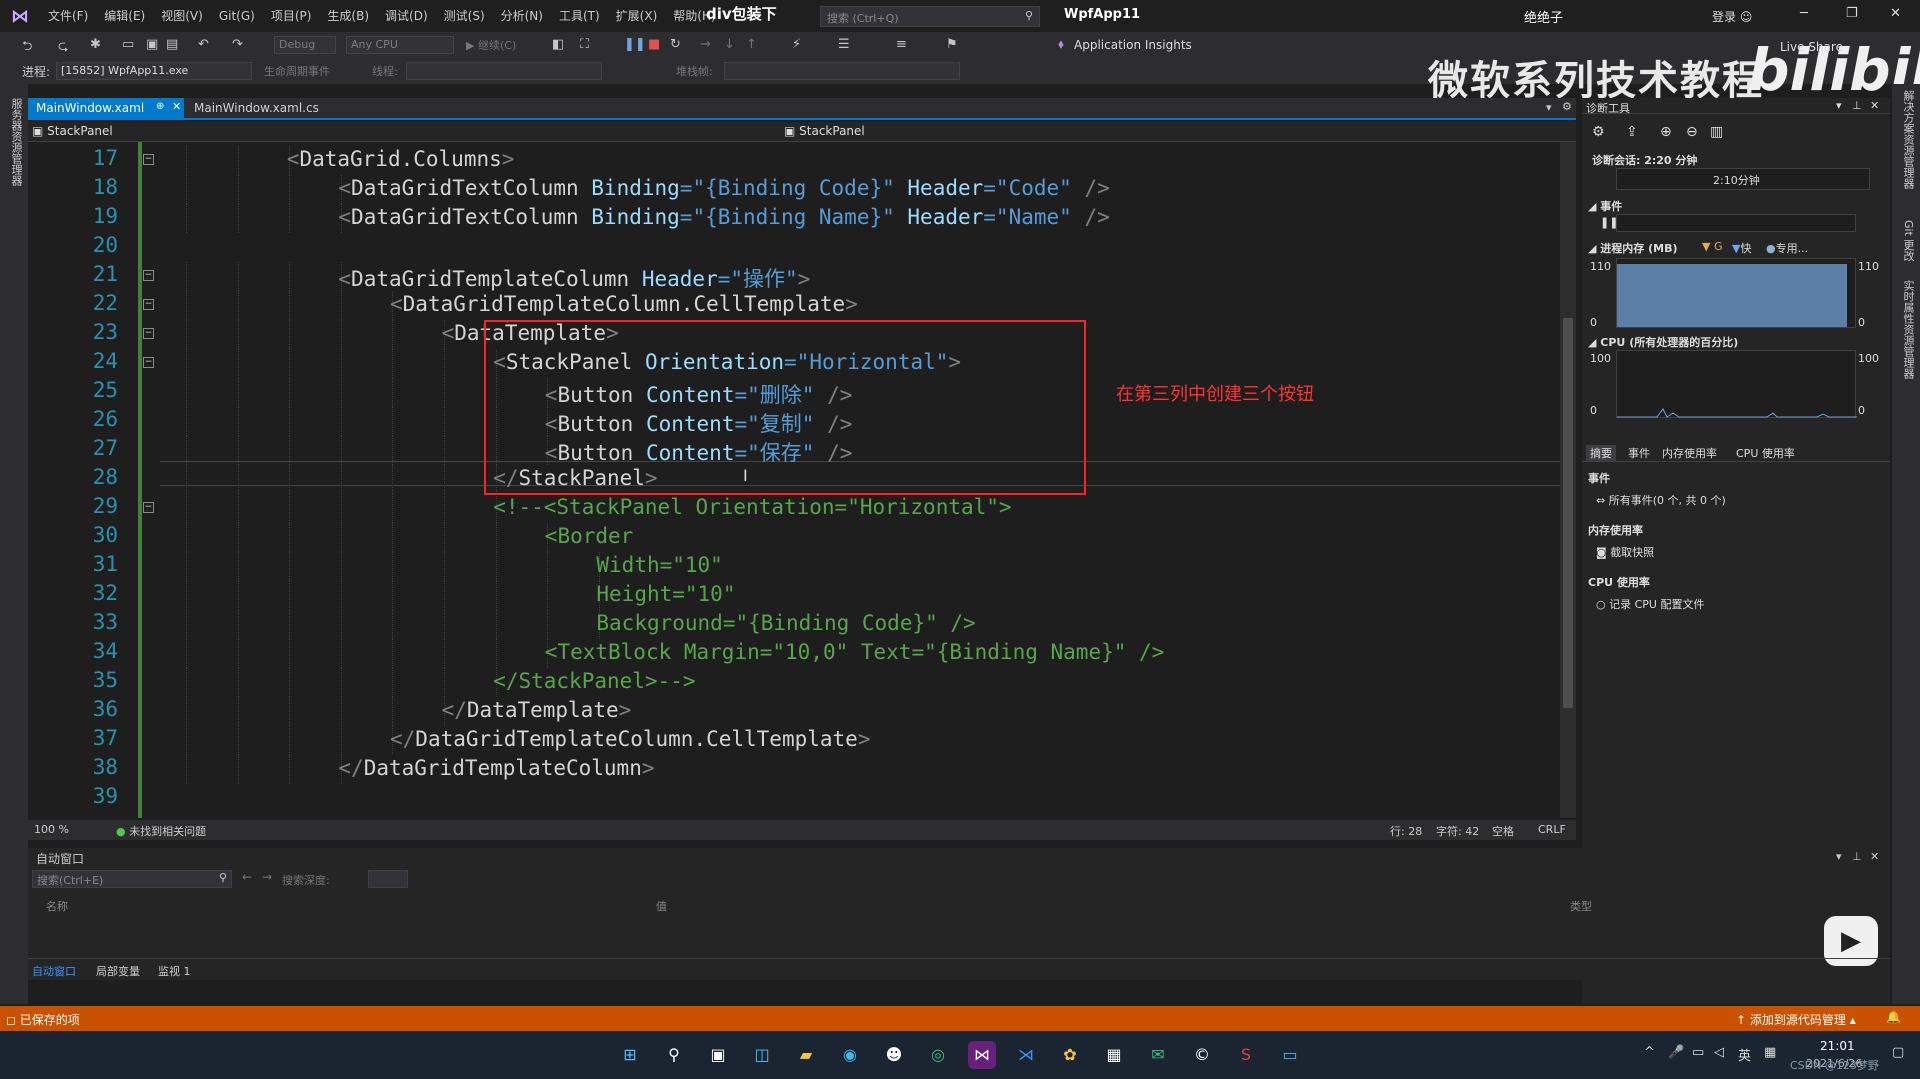 The image size is (1920, 1079). What do you see at coordinates (938, 1055) in the screenshot?
I see `app-icon: ◎` at bounding box center [938, 1055].